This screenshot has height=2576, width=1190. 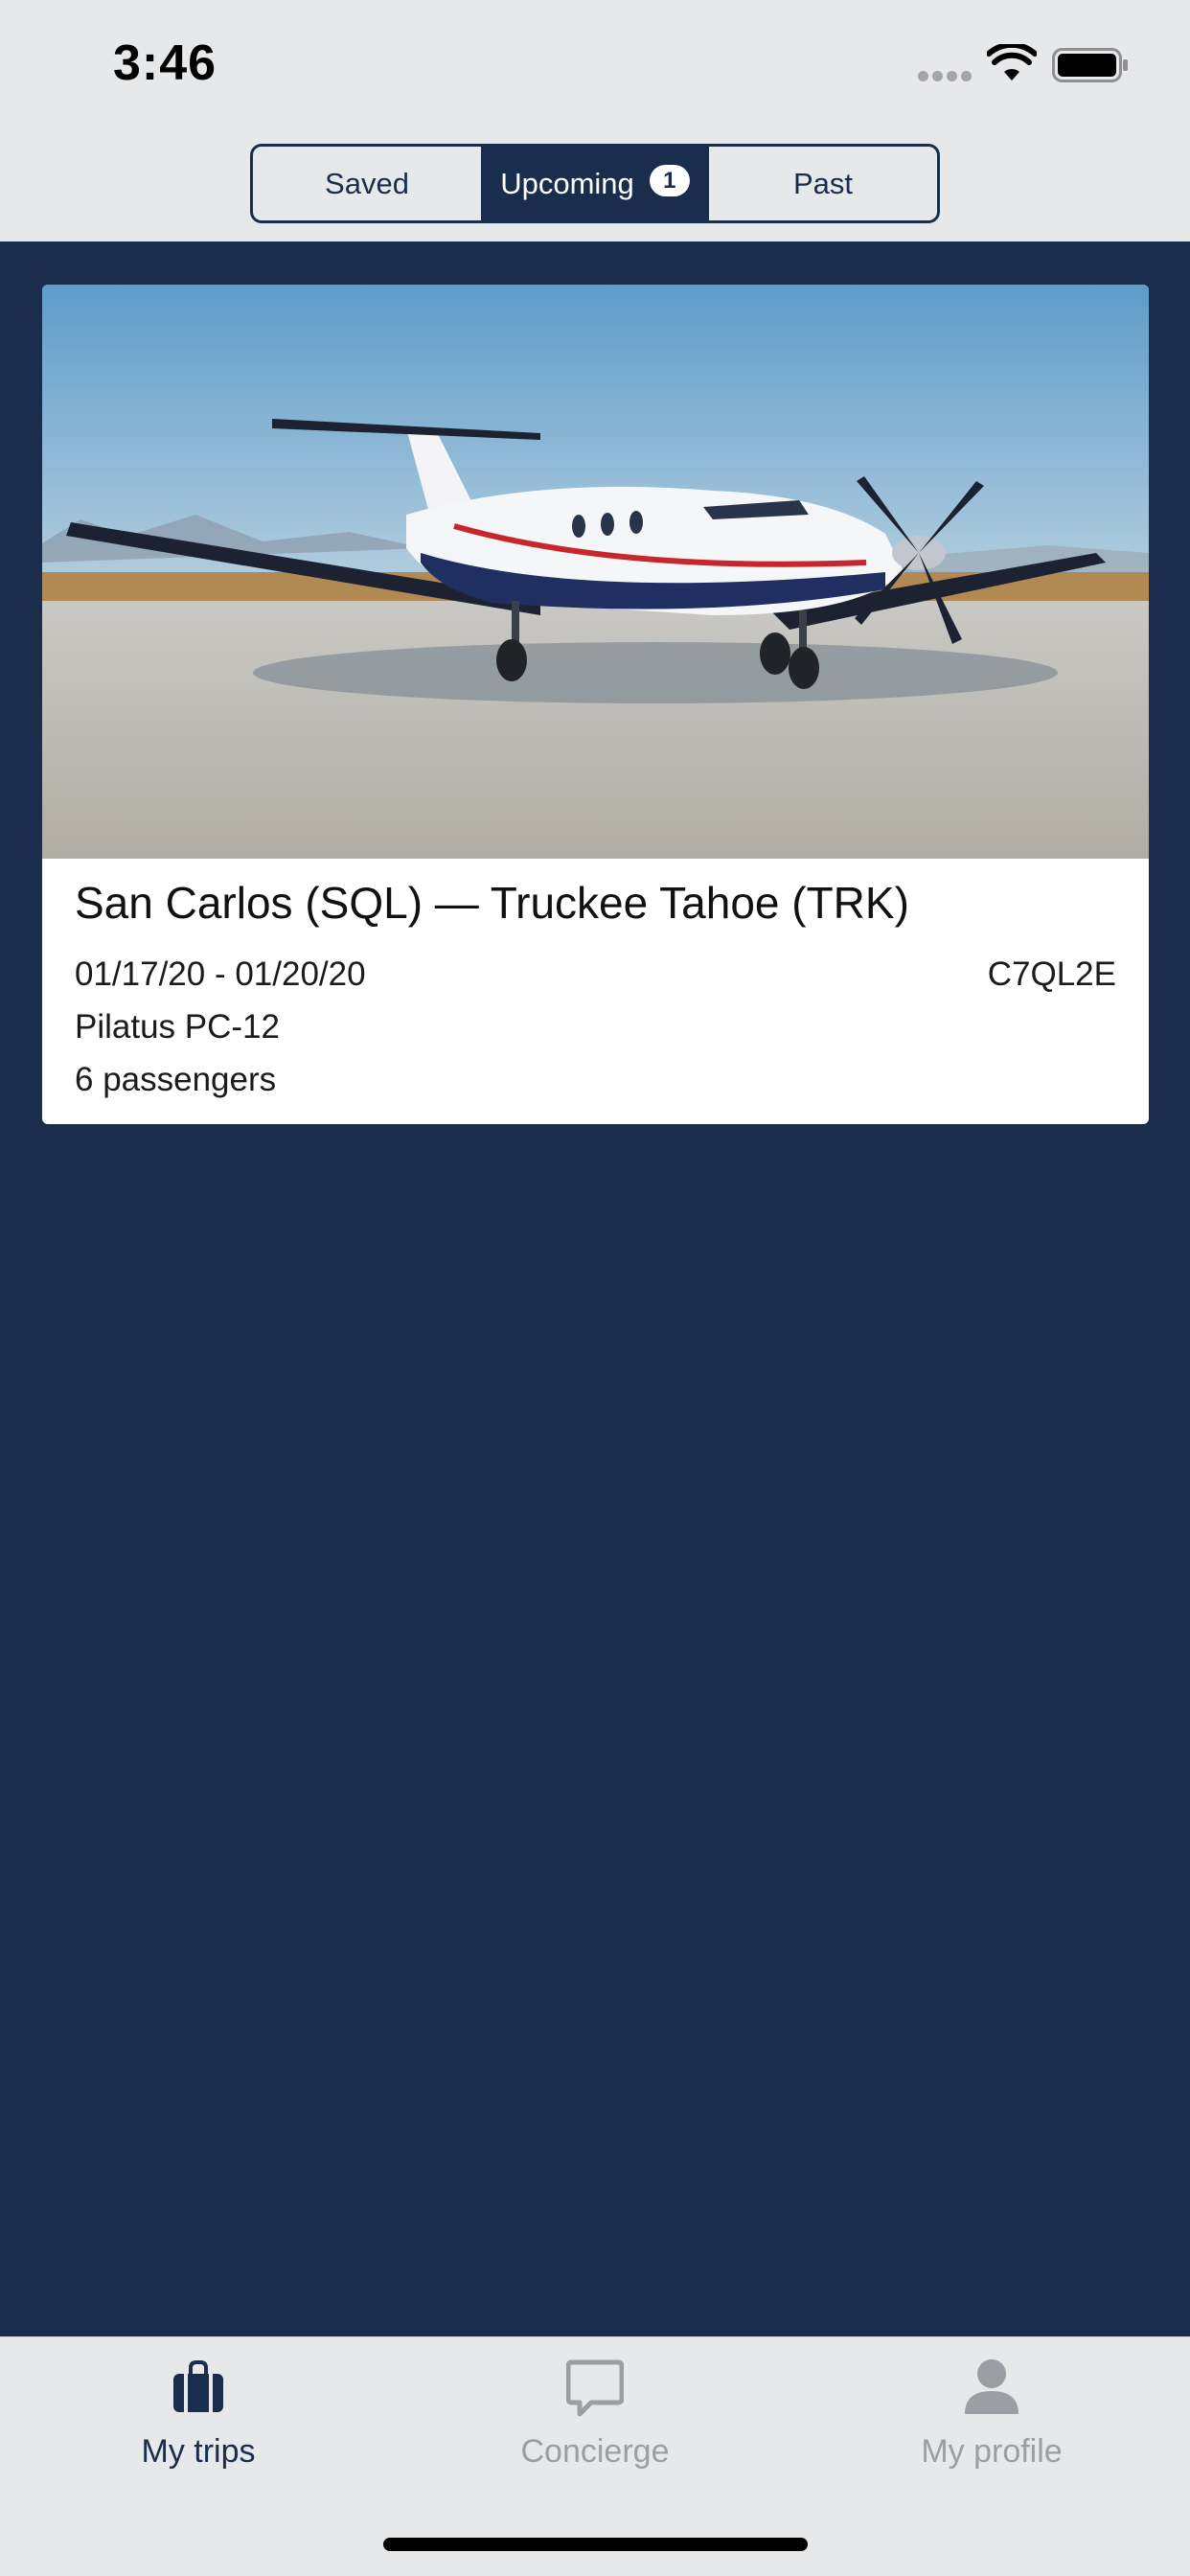 What do you see at coordinates (199, 2418) in the screenshot?
I see `tab-my-trips: My trips` at bounding box center [199, 2418].